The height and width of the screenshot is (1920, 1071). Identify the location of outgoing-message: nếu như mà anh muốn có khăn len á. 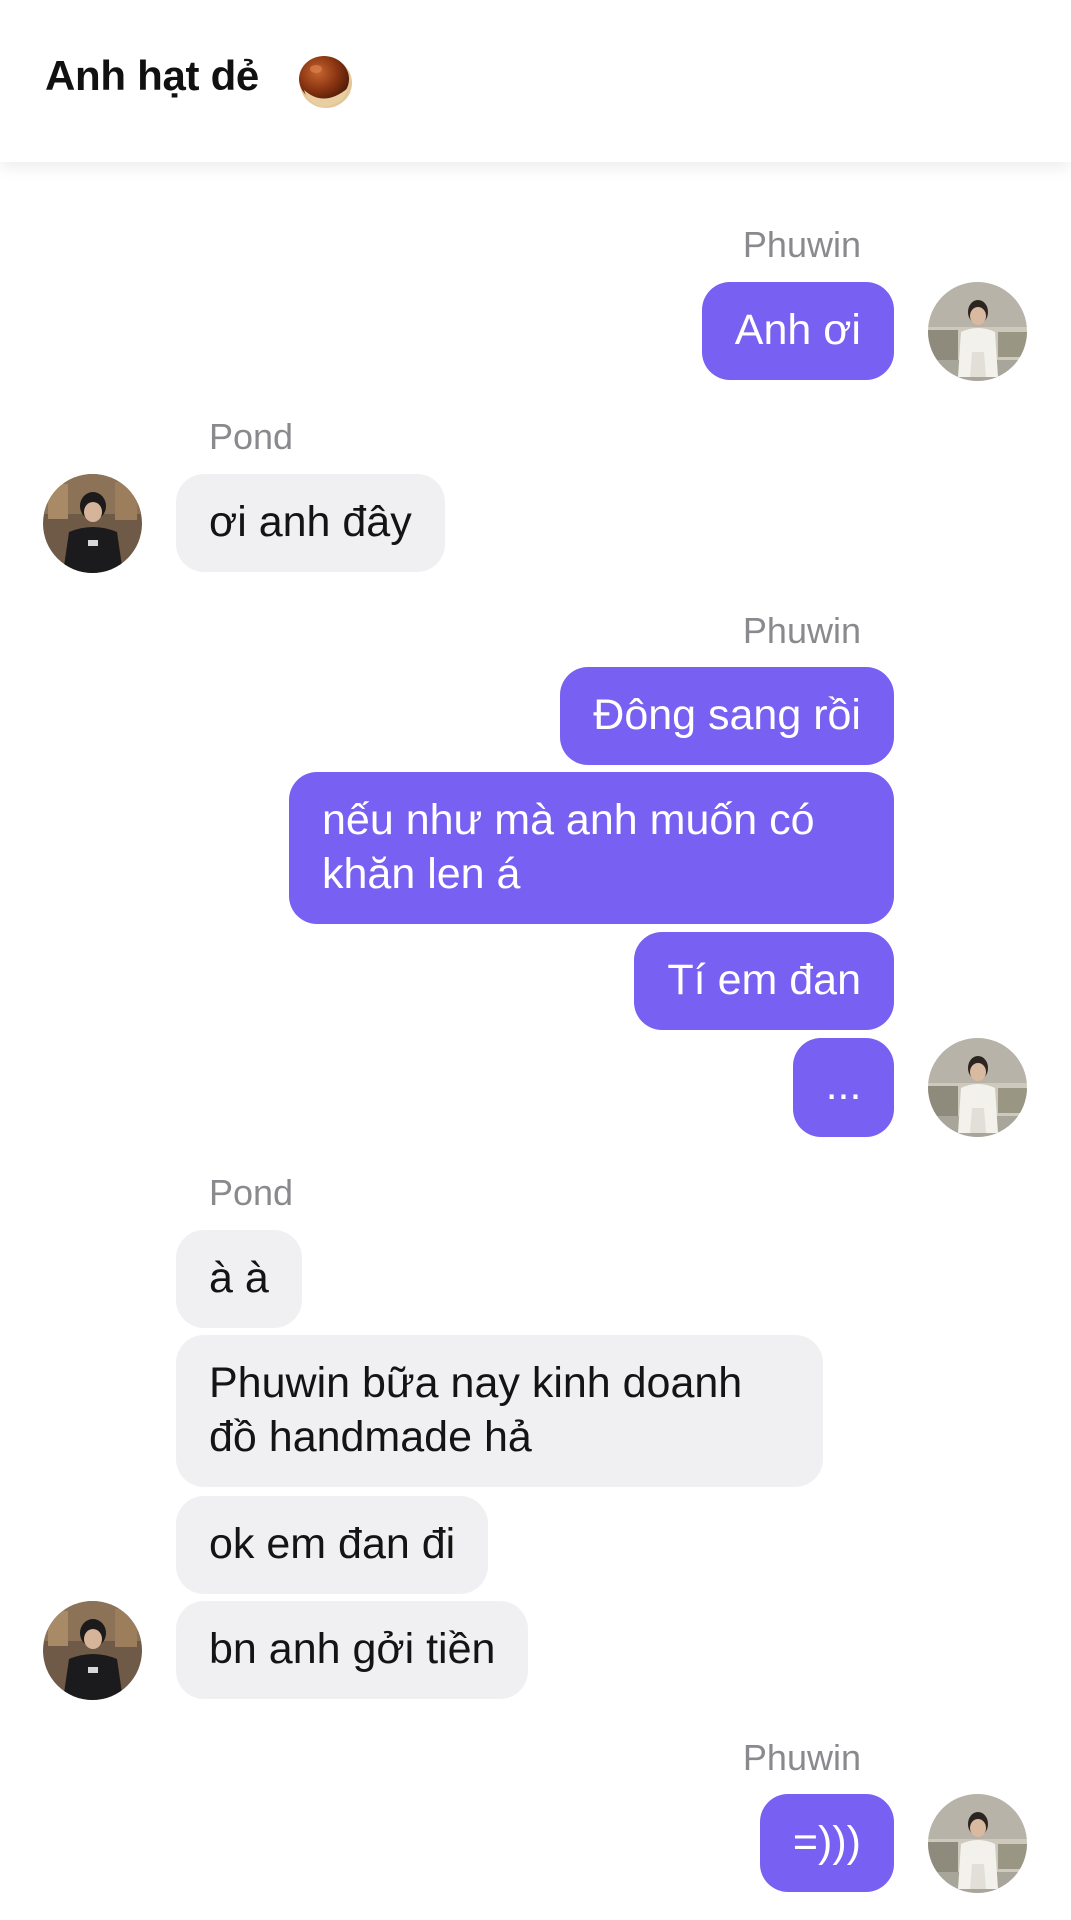
(591, 848).